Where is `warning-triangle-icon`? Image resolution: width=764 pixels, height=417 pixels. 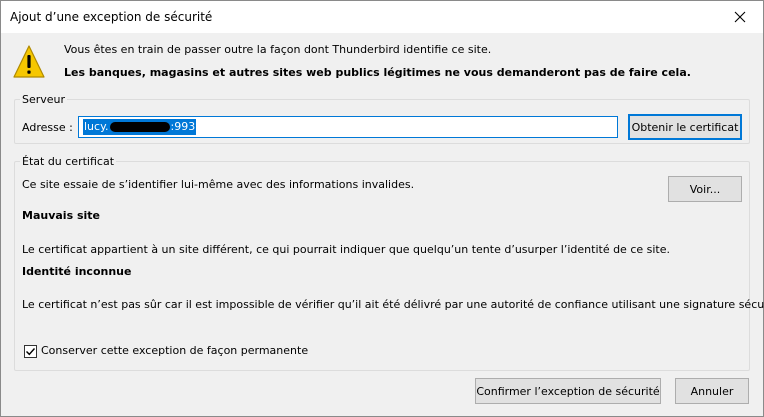 warning-triangle-icon is located at coordinates (29, 61).